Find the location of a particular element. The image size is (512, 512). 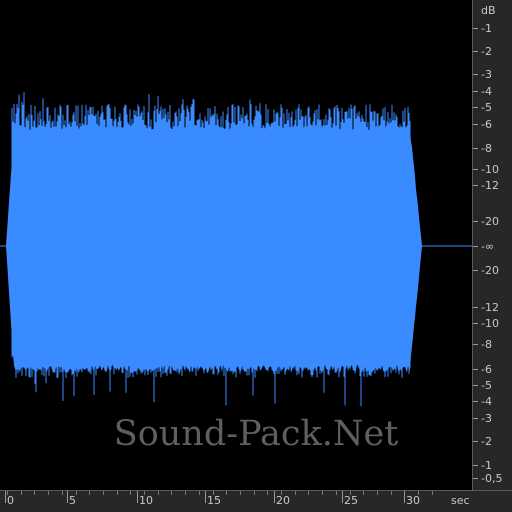

time-tick-label: 30 is located at coordinates (413, 500).